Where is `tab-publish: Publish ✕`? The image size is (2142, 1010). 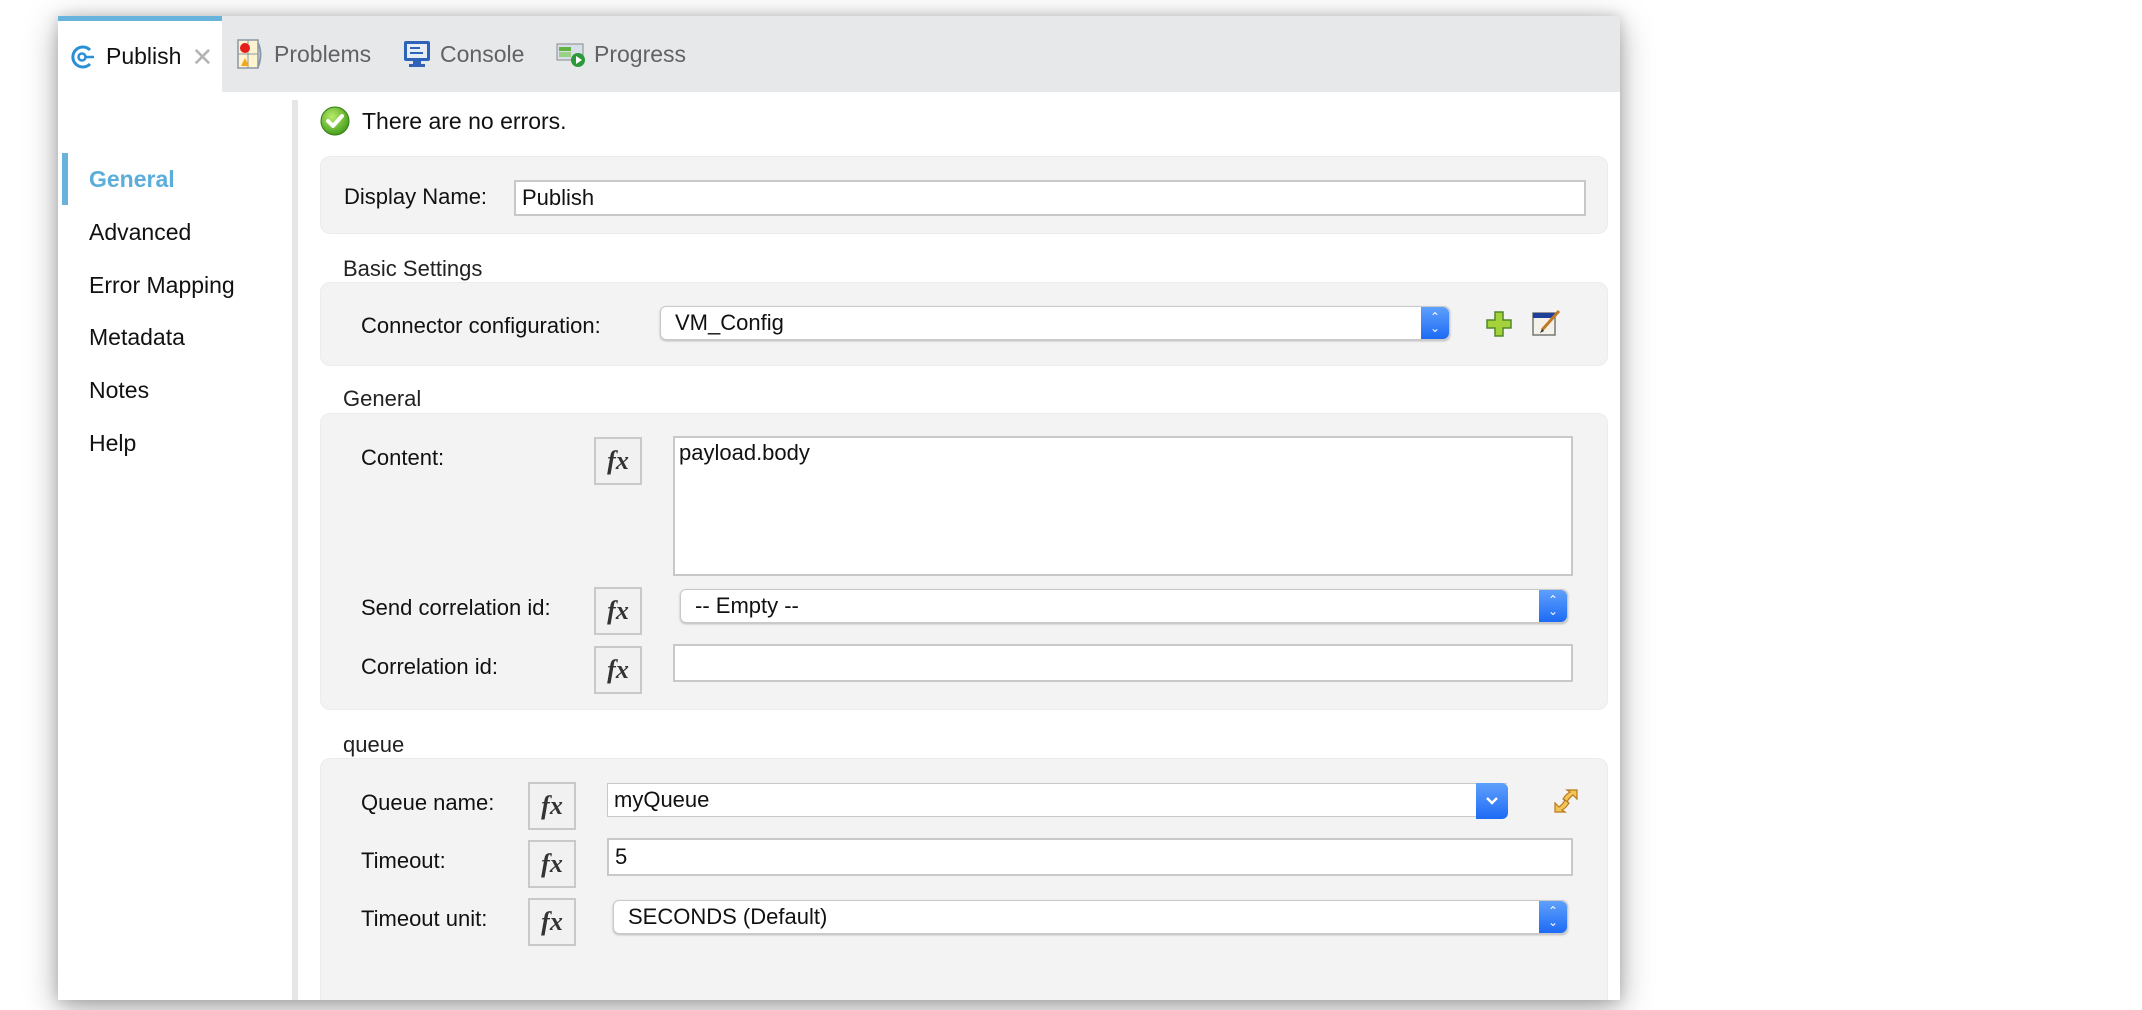
tab-publish: Publish ✕ is located at coordinates (140, 54).